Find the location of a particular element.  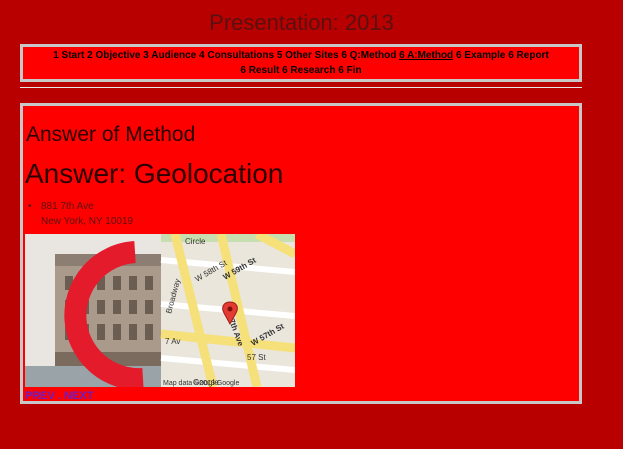

nav-result: 6 Result is located at coordinates (259, 70).